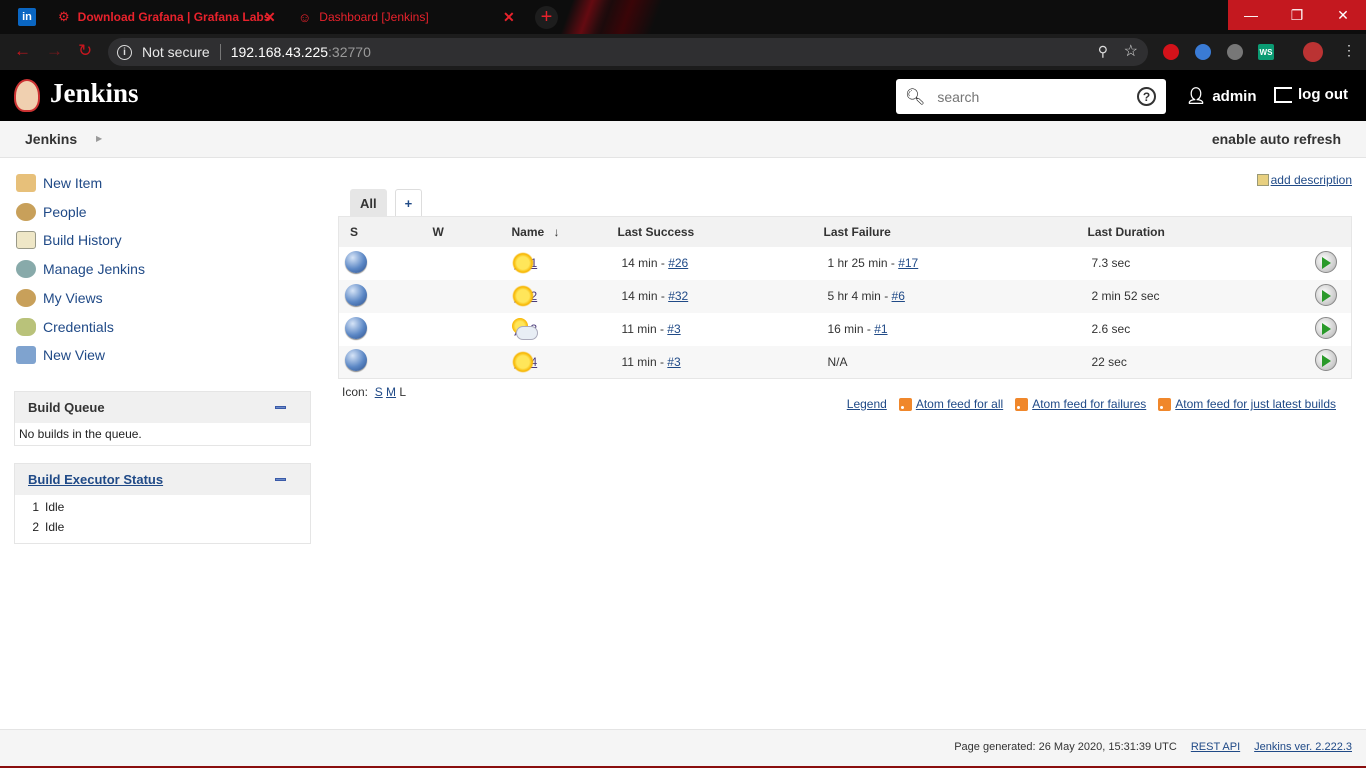  Describe the element at coordinates (628, 52) in the screenshot. I see `address-bar: i Not secure 192.168.43.225 :32770 ⚲ ☆` at that location.